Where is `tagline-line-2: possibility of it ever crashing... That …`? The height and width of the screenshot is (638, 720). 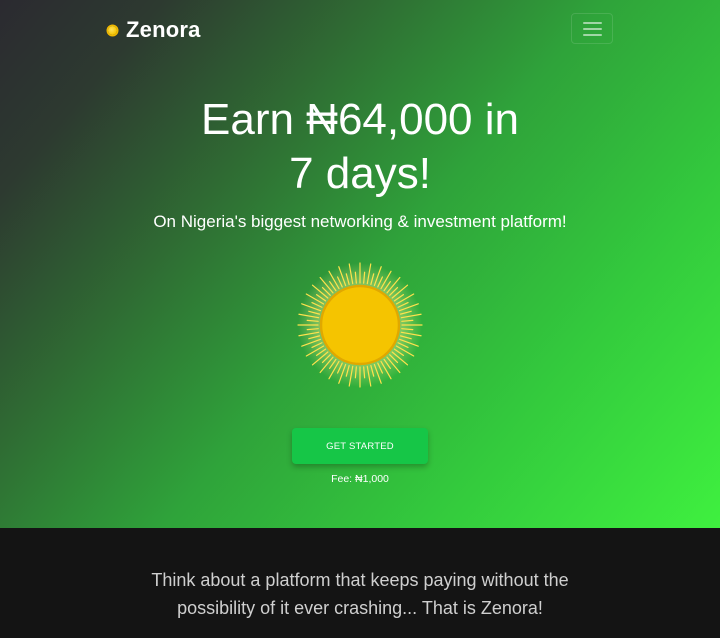 tagline-line-2: possibility of it ever crashing... That … is located at coordinates (360, 608).